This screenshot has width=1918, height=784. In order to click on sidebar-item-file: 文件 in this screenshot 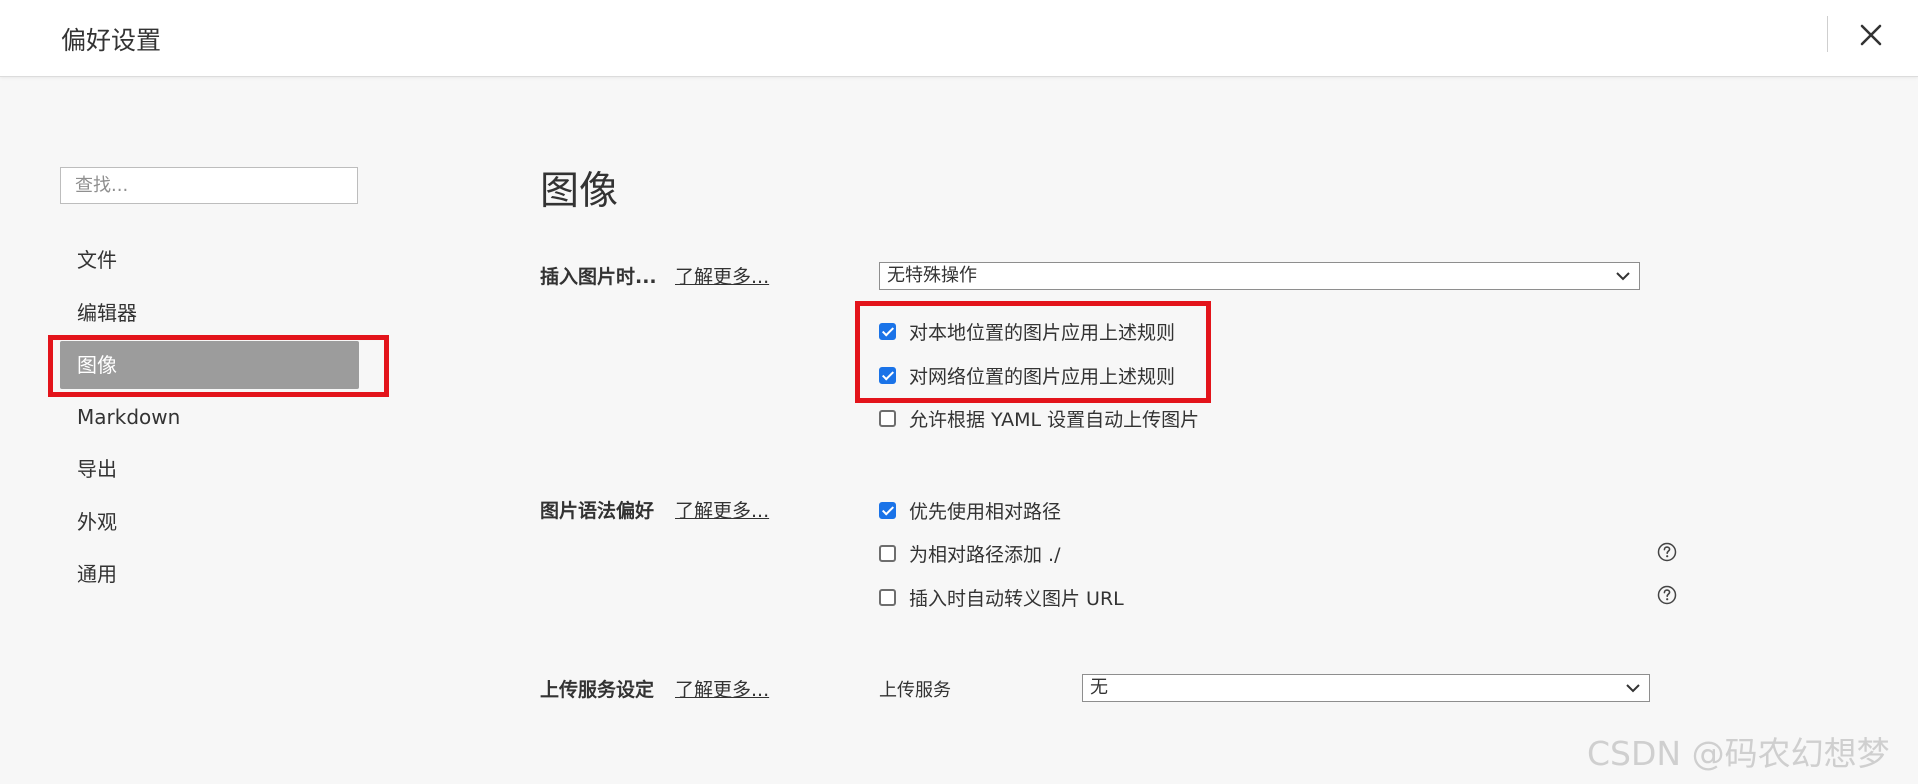, I will do `click(209, 260)`.